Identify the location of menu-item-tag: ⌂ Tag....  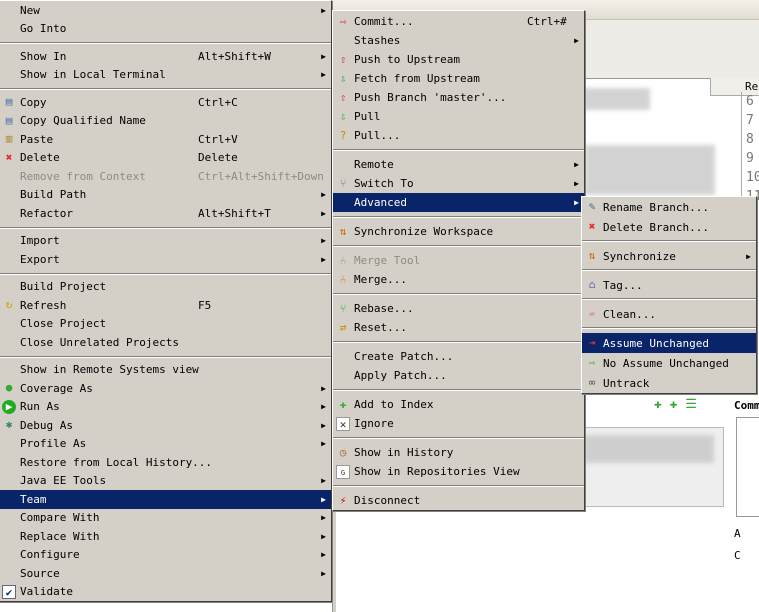
(669, 285).